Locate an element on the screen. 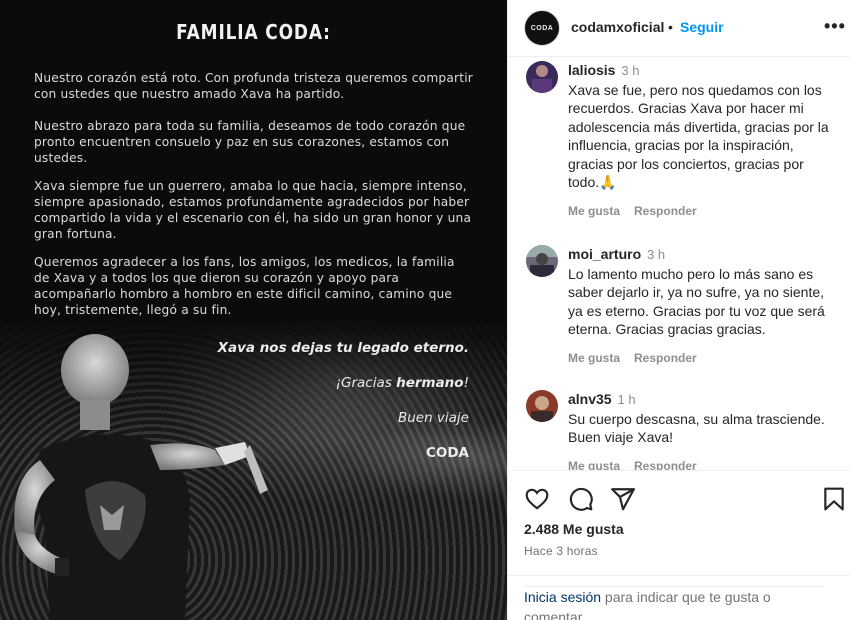 The image size is (850, 620). share-icon is located at coordinates (623, 499).